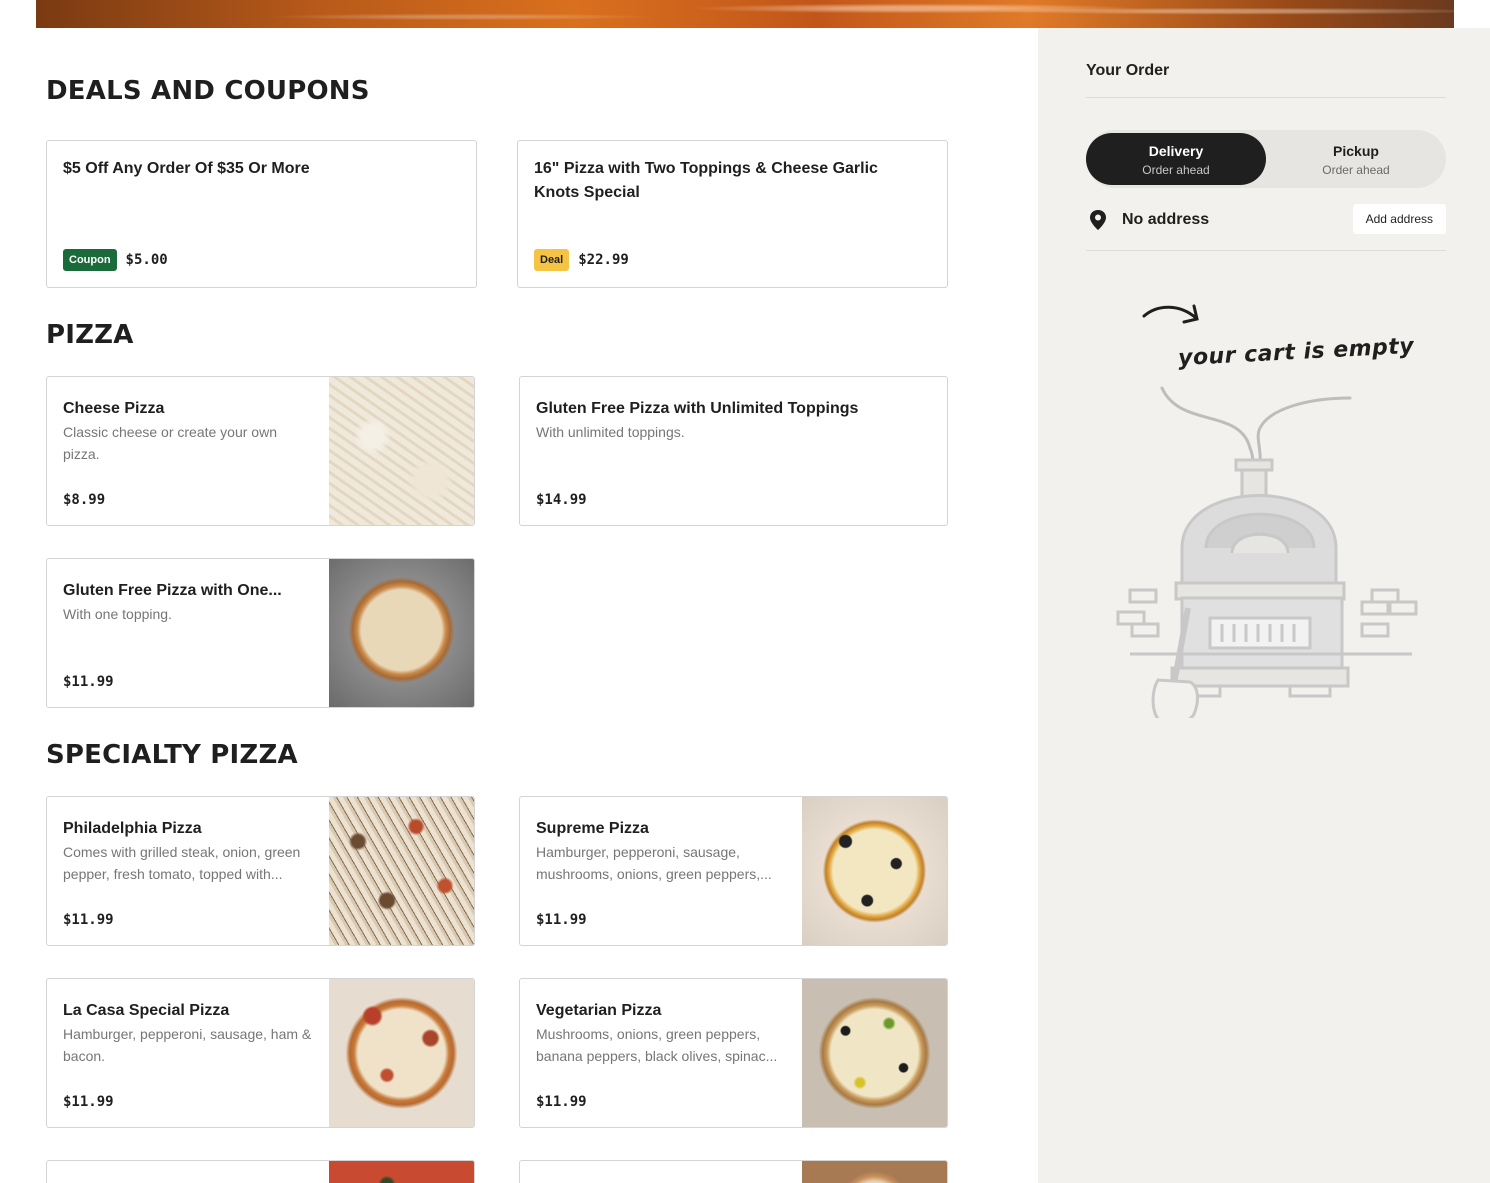  What do you see at coordinates (84, 500) in the screenshot?
I see `item-price: $8.99` at bounding box center [84, 500].